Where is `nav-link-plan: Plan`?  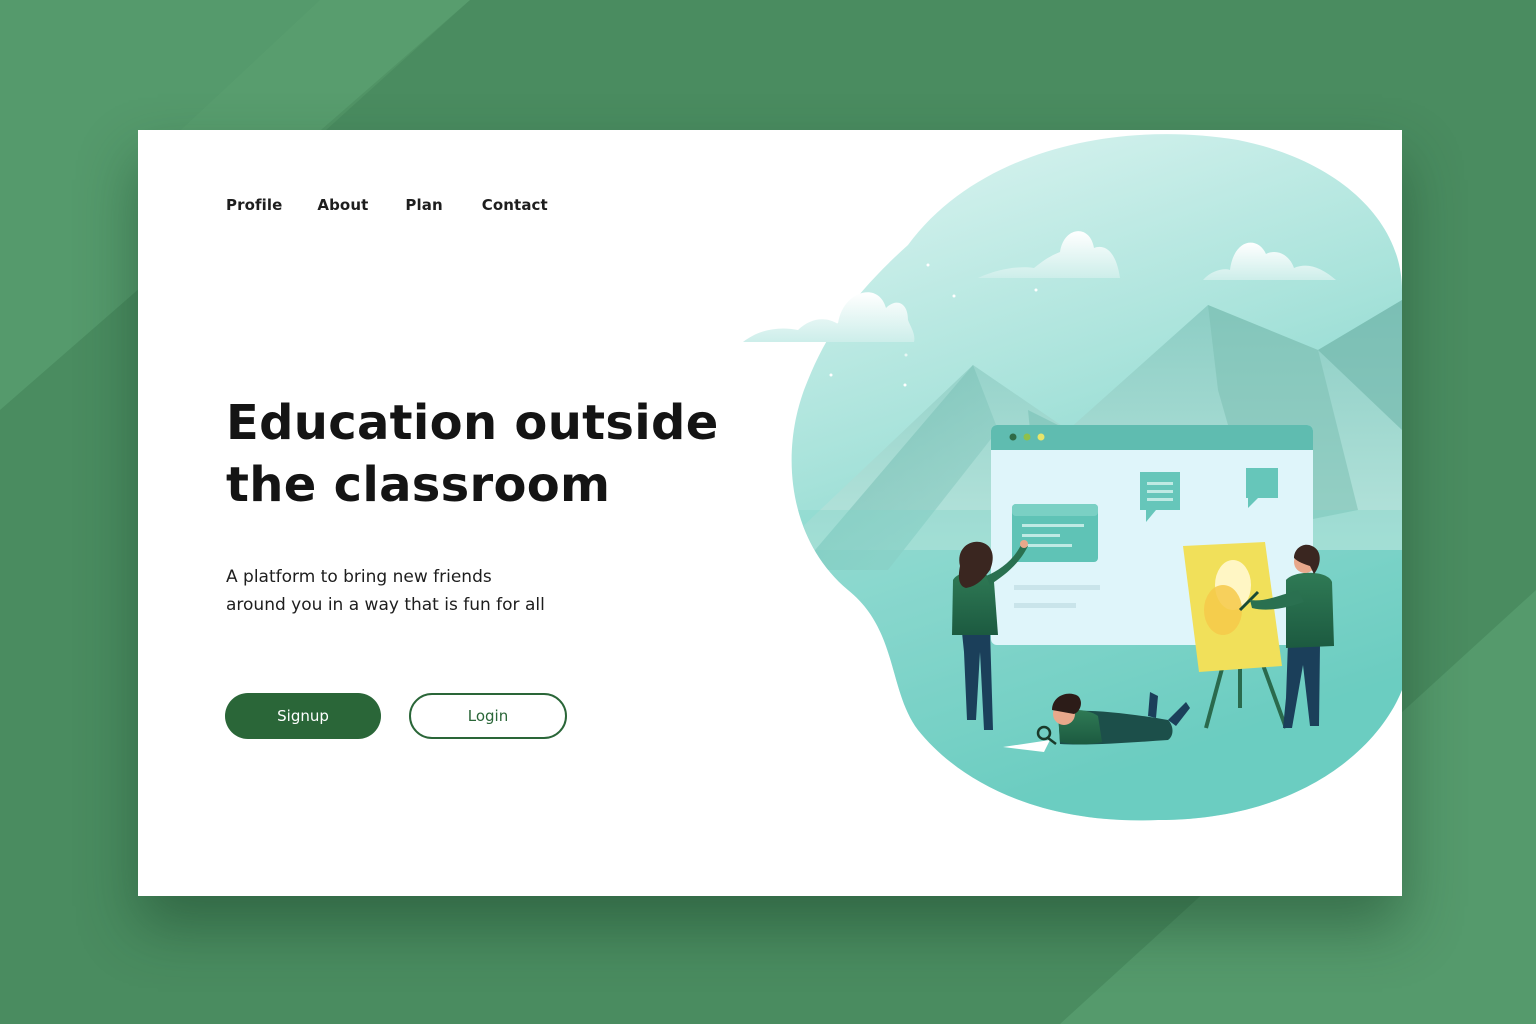
nav-link-plan: Plan is located at coordinates (423, 205).